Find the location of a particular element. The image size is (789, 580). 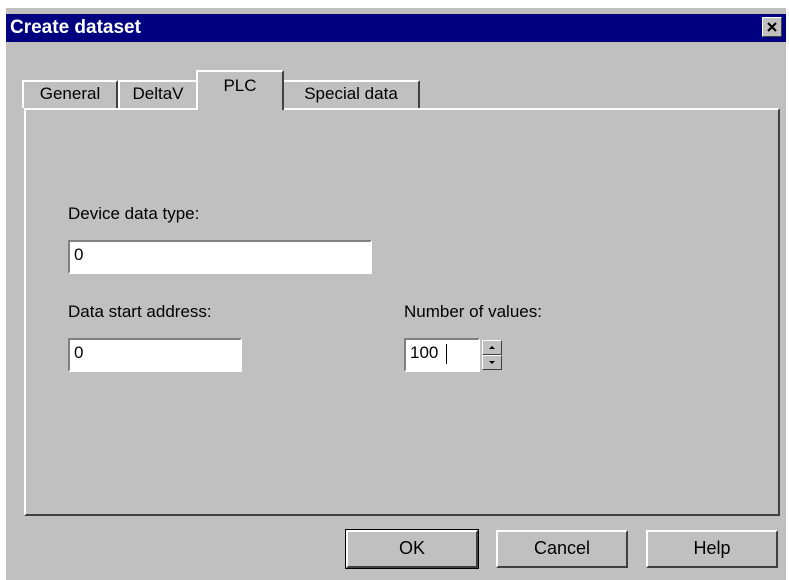

arrow-up-icon is located at coordinates (492, 347).